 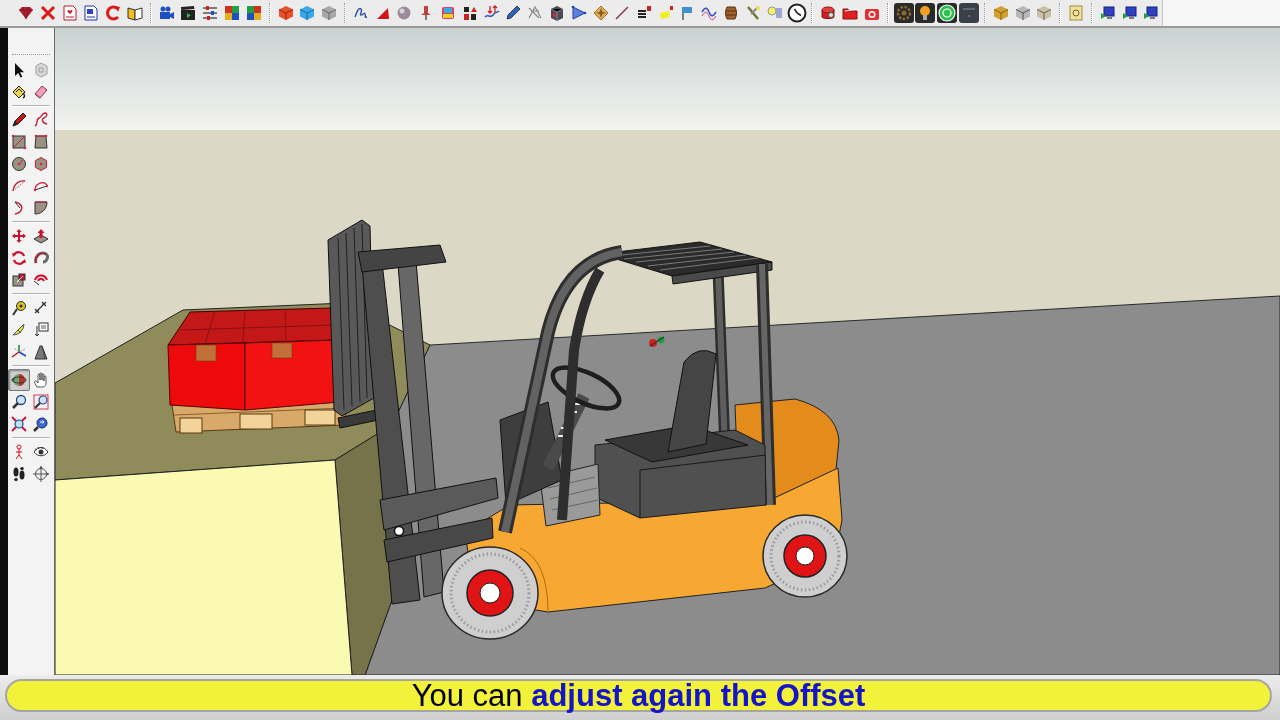 What do you see at coordinates (166, 13) in the screenshot?
I see `video-camera-icon` at bounding box center [166, 13].